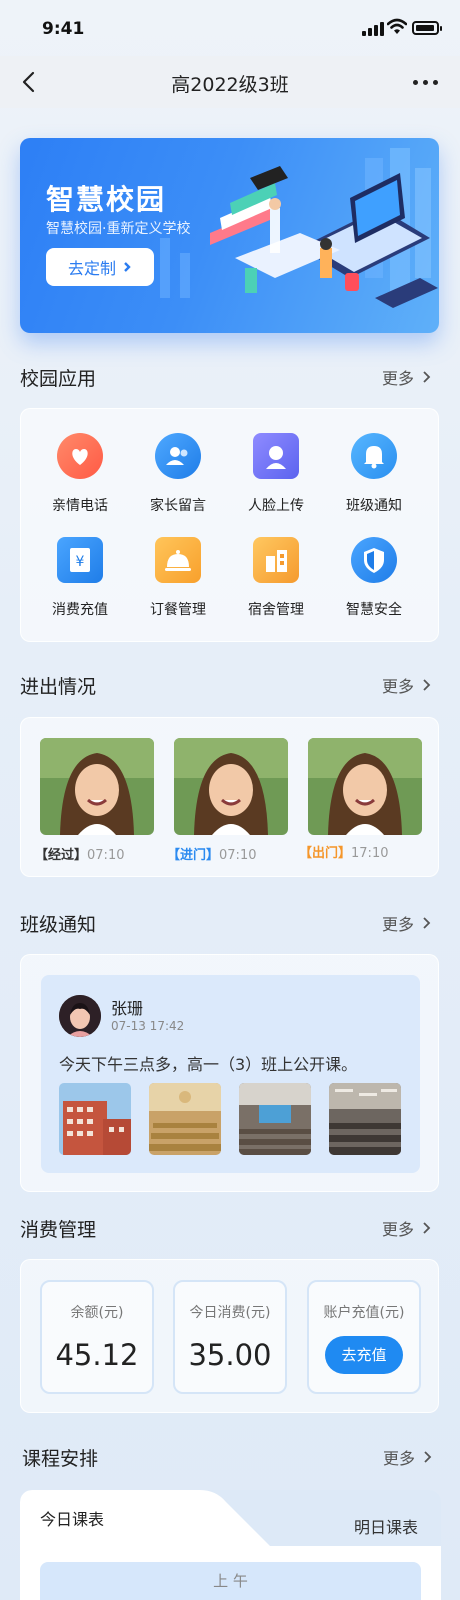  I want to click on access-more-link: 更多, so click(407, 685).